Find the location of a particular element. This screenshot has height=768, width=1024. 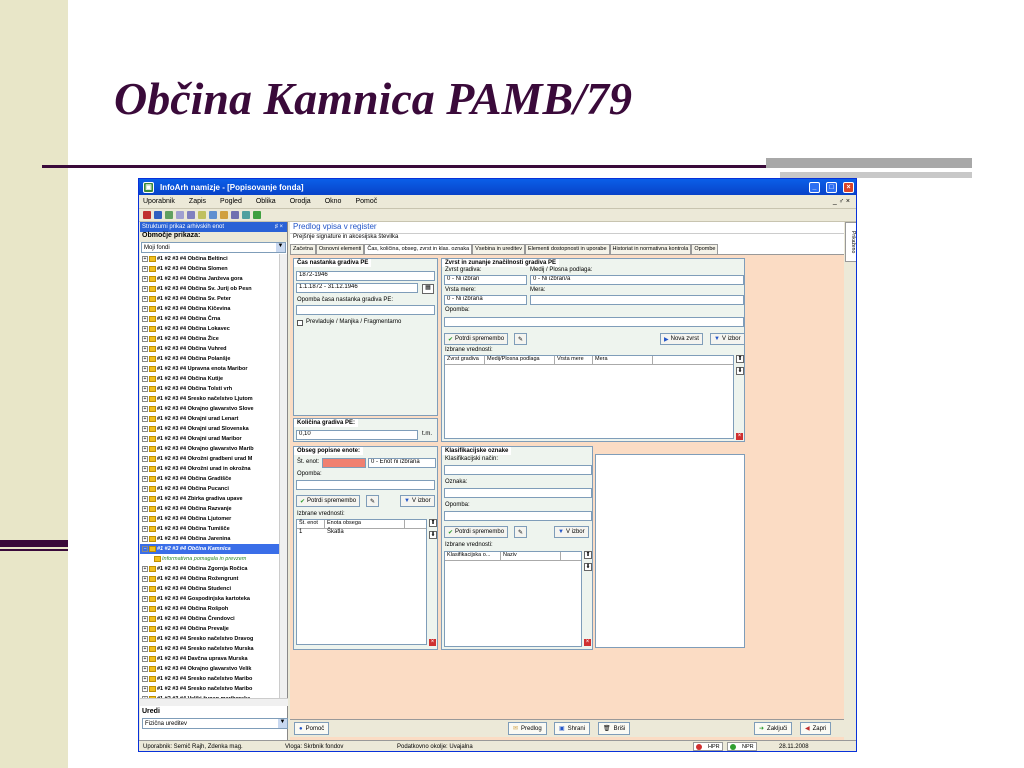

zvrst-select: 0 - Ni izbran is located at coordinates (485, 280).